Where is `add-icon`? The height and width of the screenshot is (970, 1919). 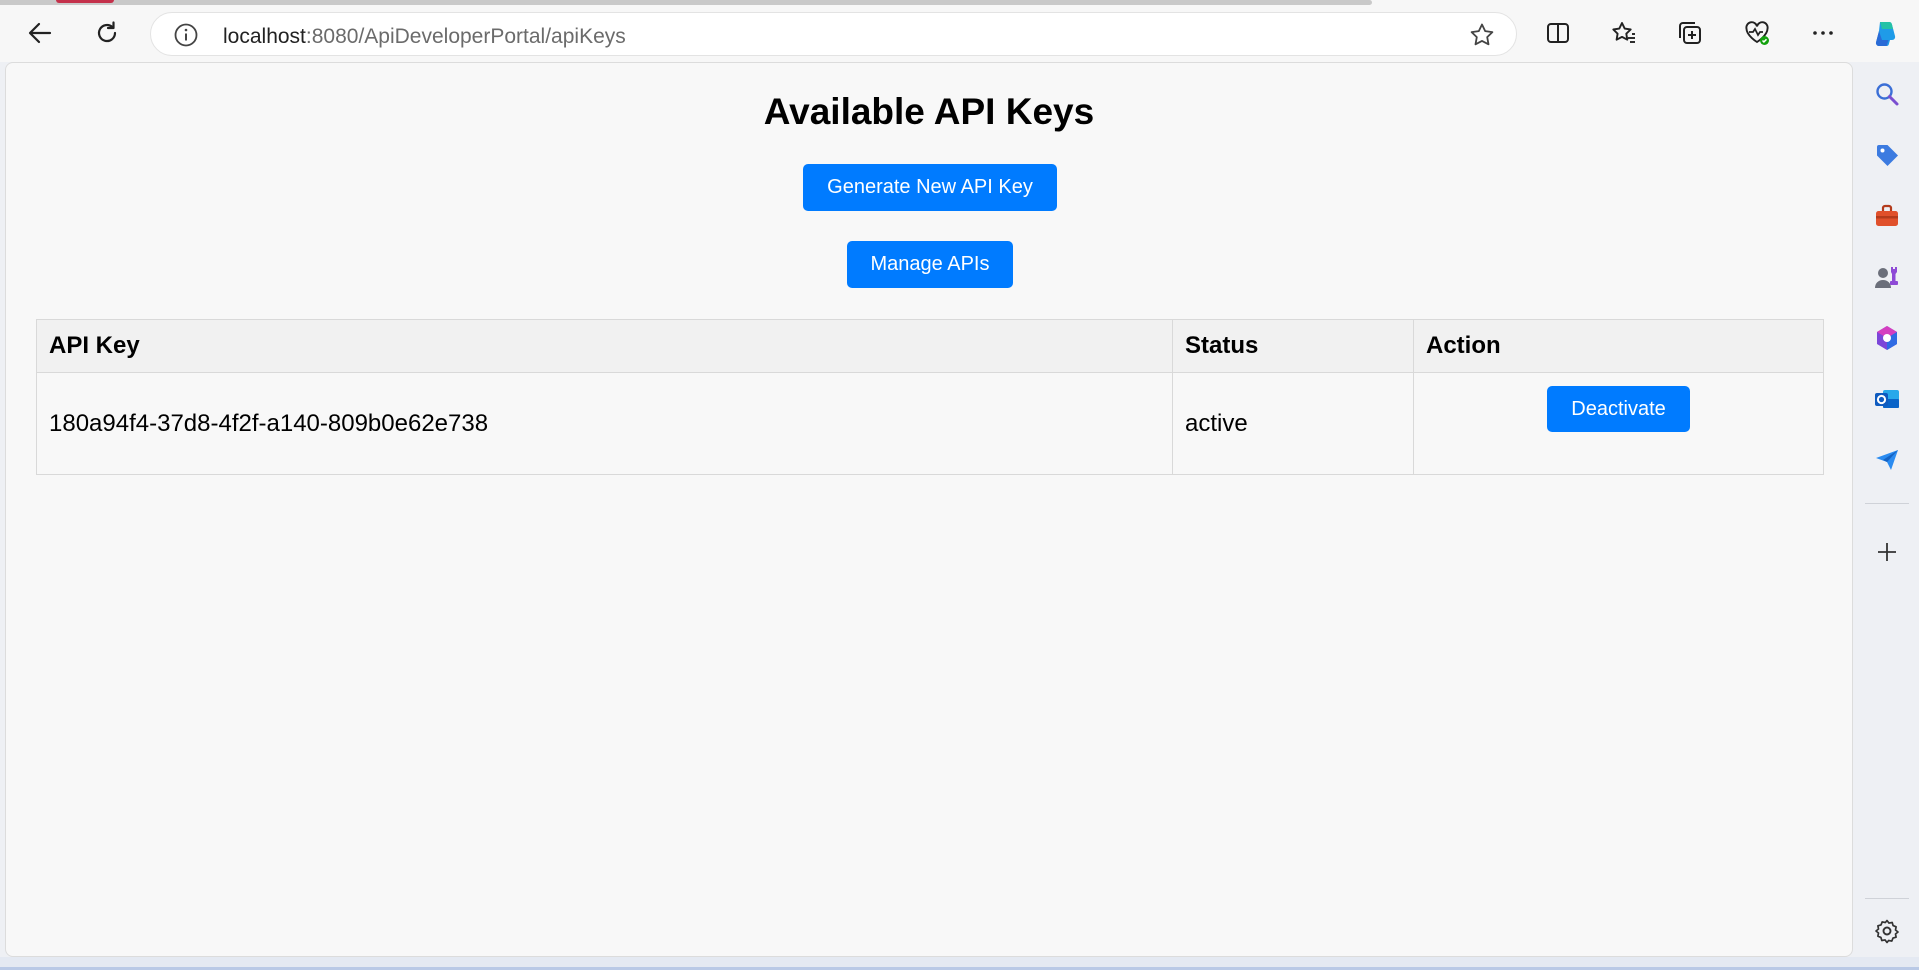
add-icon is located at coordinates (1887, 552).